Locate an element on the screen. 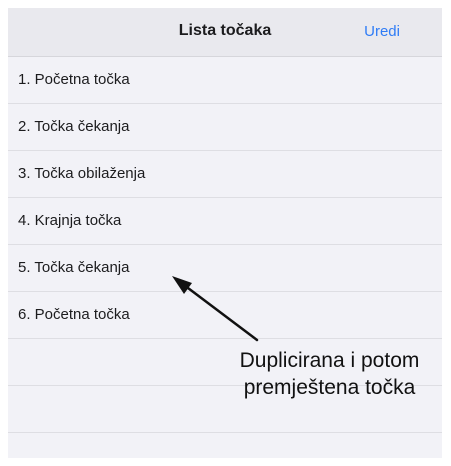 The height and width of the screenshot is (466, 451). annotation-label: Duplicirana i potom premještena točka is located at coordinates (329, 374).